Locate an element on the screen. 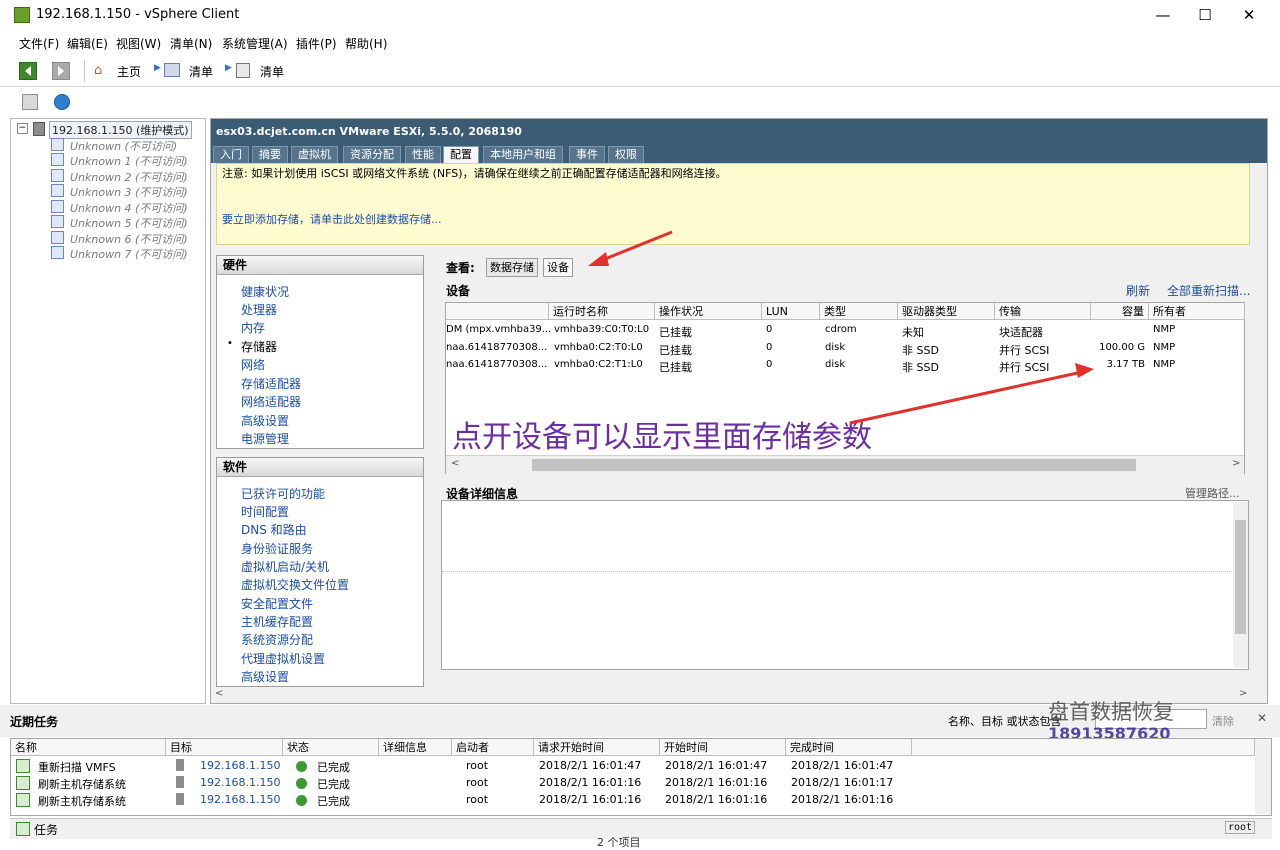 The width and height of the screenshot is (1280, 850). task-col-spacer is located at coordinates (1083, 747).